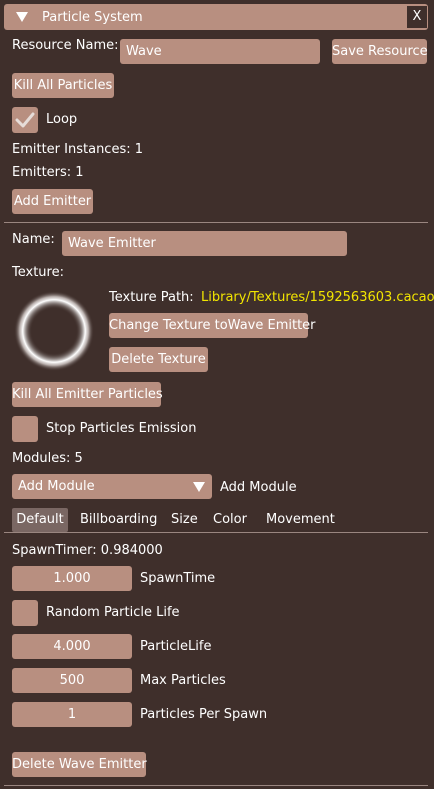  I want to click on dropdown-arrow-icon, so click(199, 487).